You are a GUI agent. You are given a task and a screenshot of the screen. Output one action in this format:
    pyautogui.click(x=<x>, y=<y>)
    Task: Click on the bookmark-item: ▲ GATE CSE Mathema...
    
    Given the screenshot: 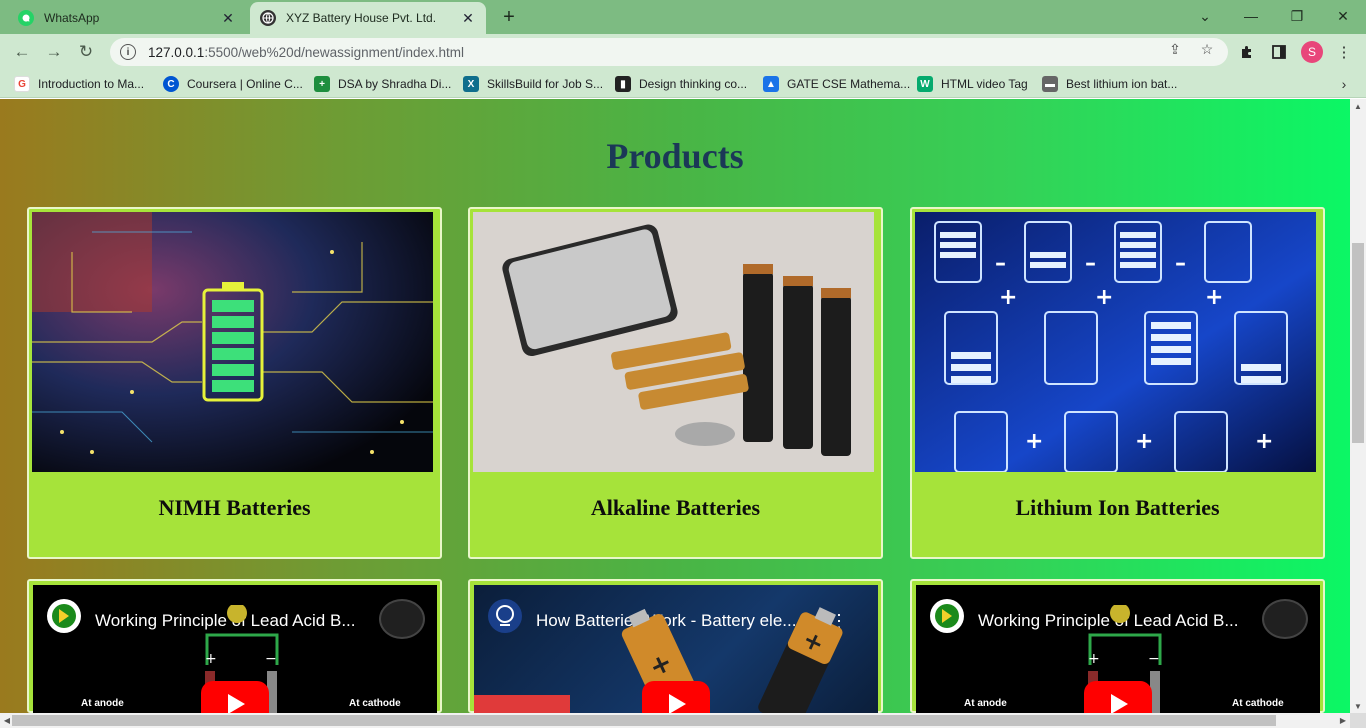 What is the action you would take?
    pyautogui.click(x=836, y=84)
    